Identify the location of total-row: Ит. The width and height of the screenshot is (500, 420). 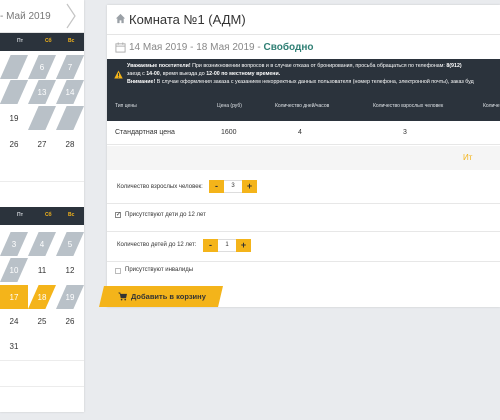
(303, 158).